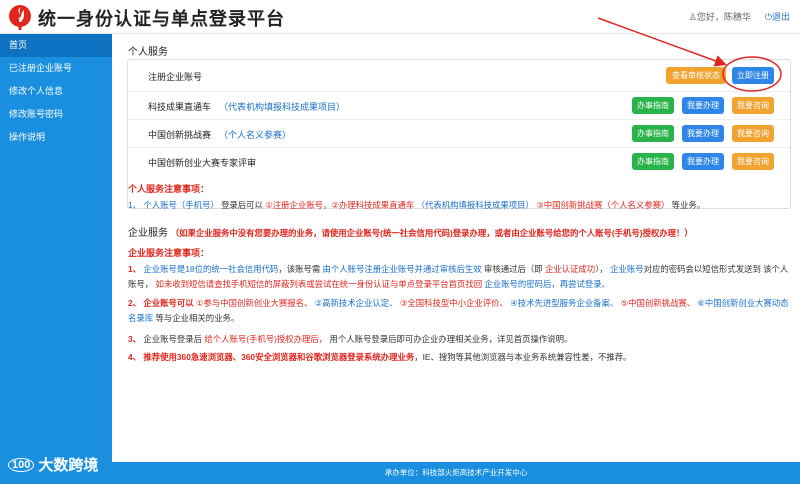 The height and width of the screenshot is (484, 800). Describe the element at coordinates (68, 465) in the screenshot. I see `watermark-text: 大数跨境` at that location.